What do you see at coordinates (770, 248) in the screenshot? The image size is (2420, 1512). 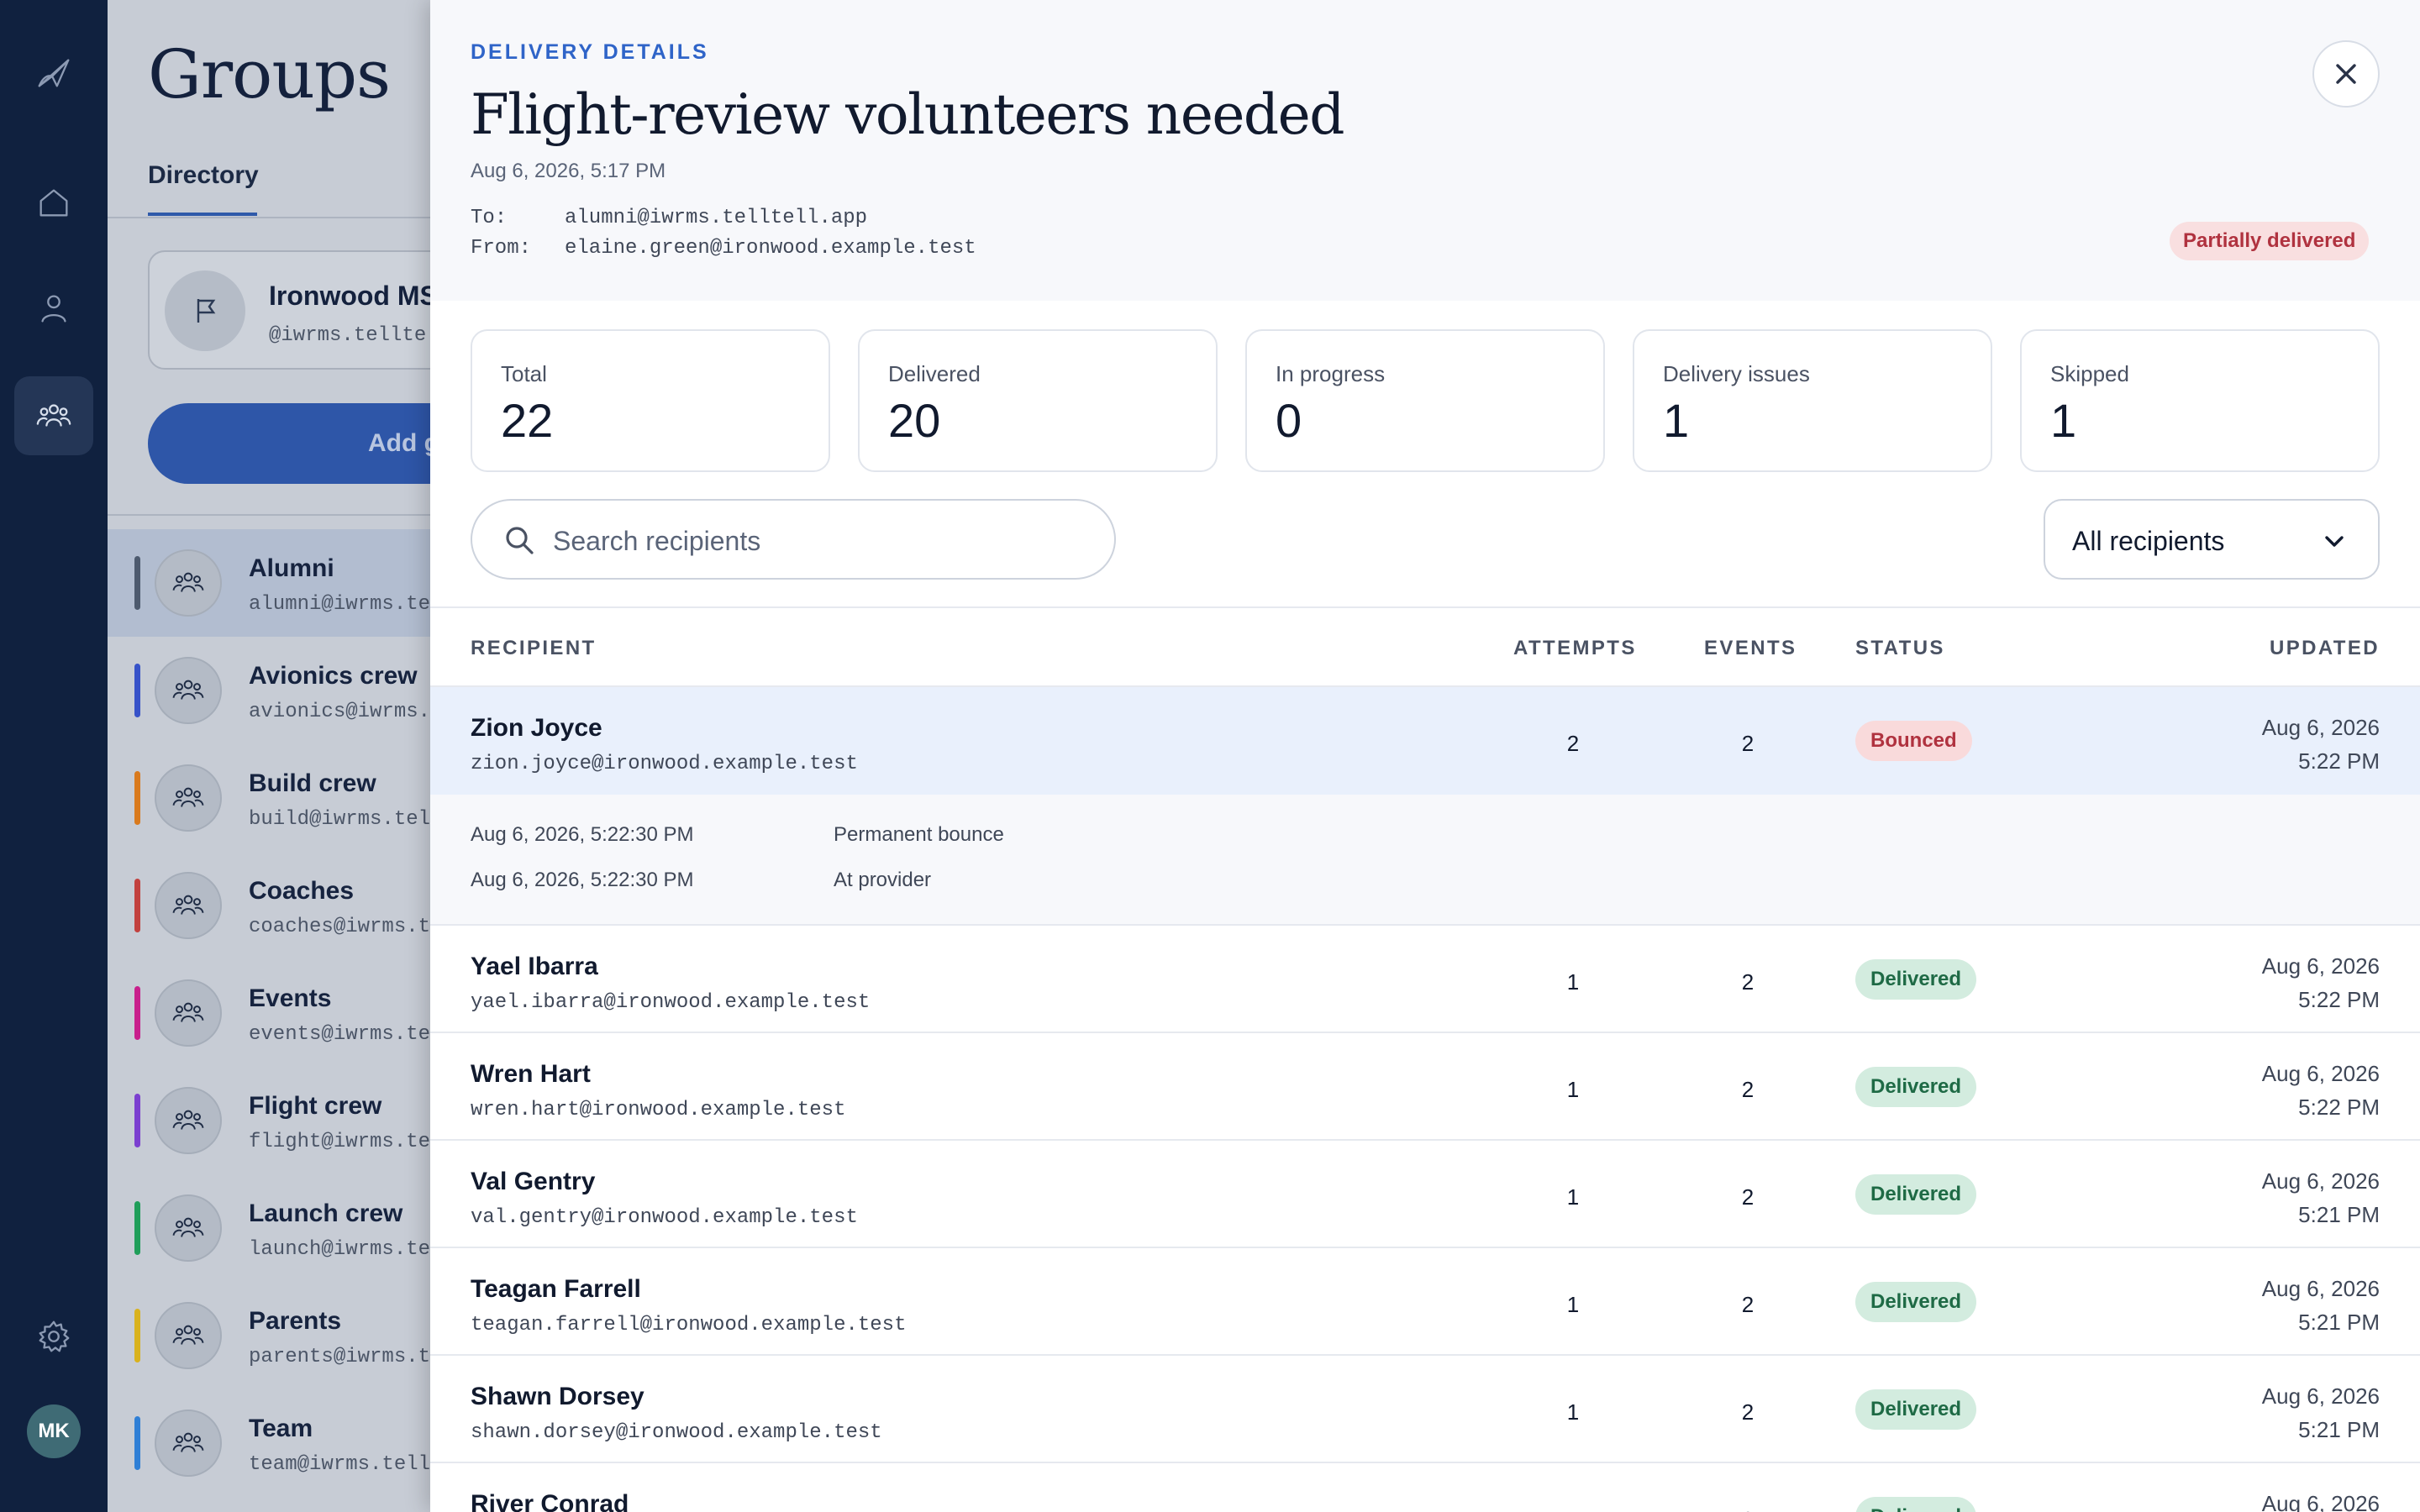 I see `from-address: elaine.green@ironwood.example.test` at bounding box center [770, 248].